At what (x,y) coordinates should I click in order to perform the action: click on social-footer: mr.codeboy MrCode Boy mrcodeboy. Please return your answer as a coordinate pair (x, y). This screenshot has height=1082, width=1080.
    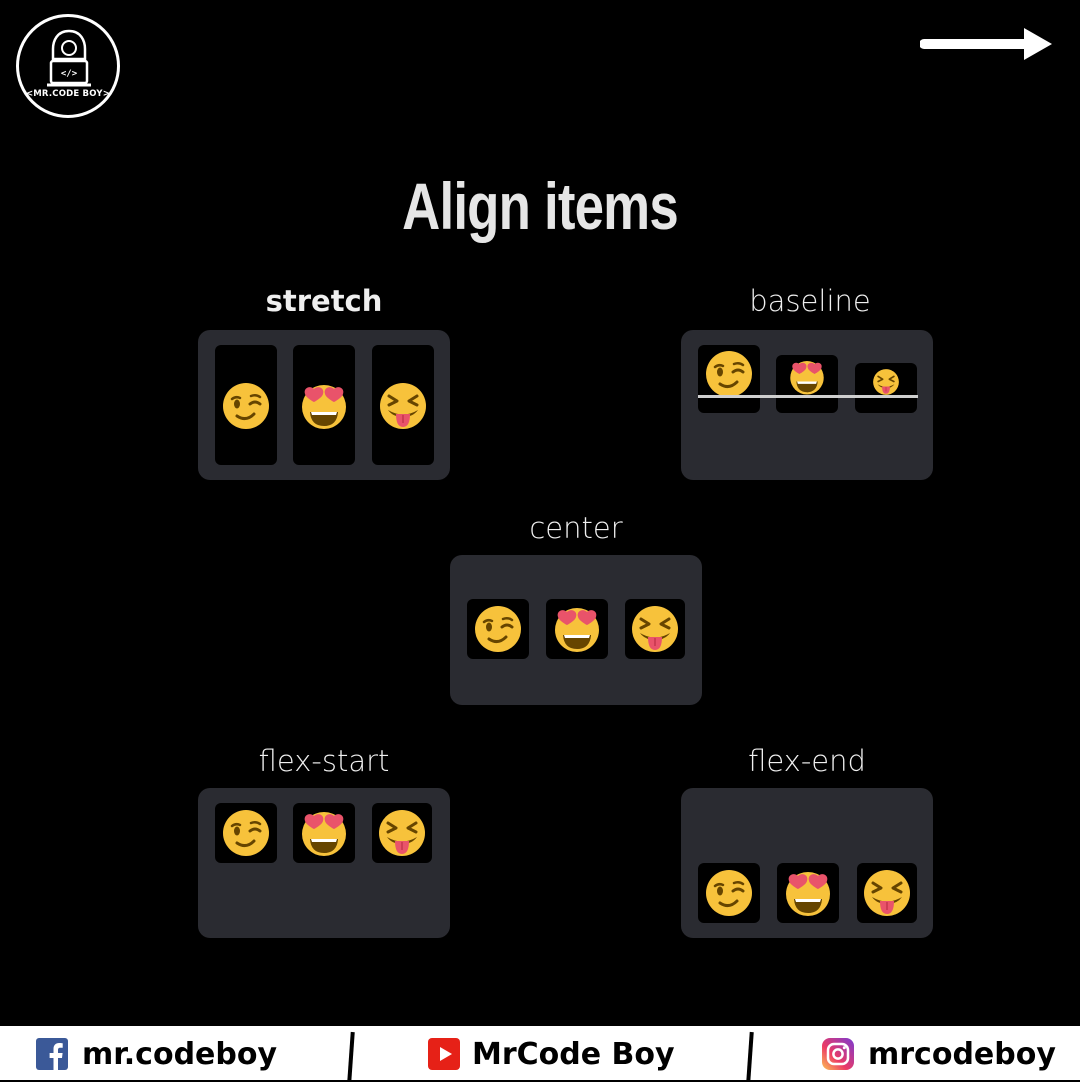
    Looking at the image, I should click on (540, 1053).